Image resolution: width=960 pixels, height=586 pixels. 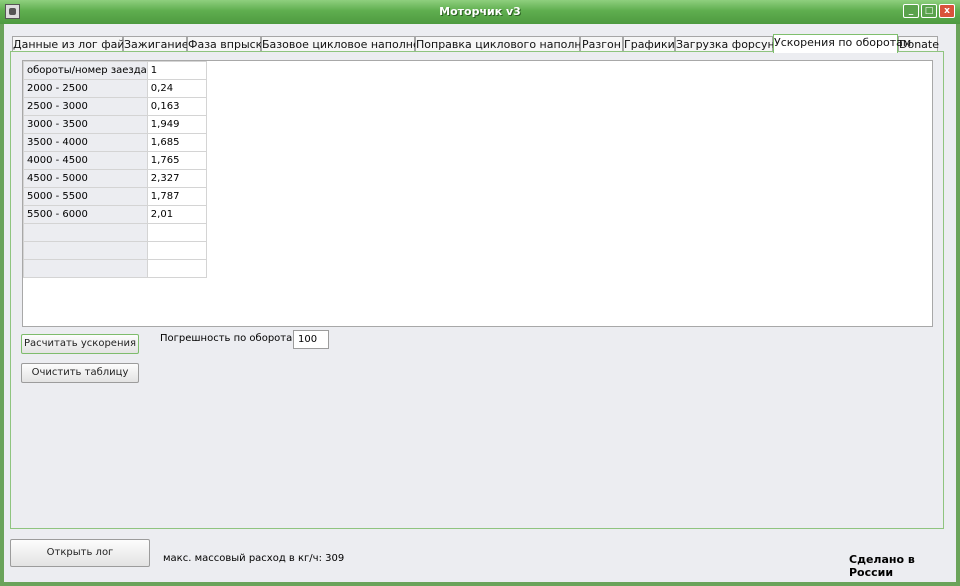 What do you see at coordinates (85, 214) in the screenshot?
I see `rpm-range-cell: 5500 - 6000` at bounding box center [85, 214].